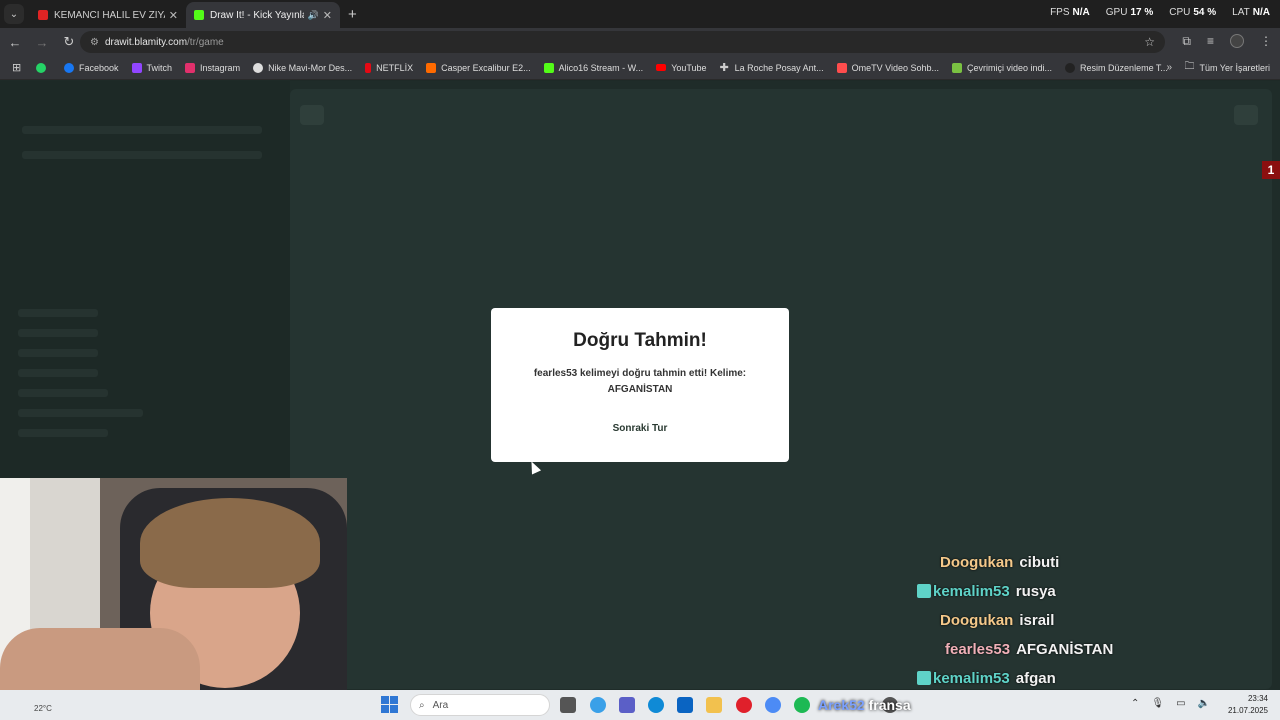  Describe the element at coordinates (1035, 591) in the screenshot. I see `chat-text: rusya` at that location.